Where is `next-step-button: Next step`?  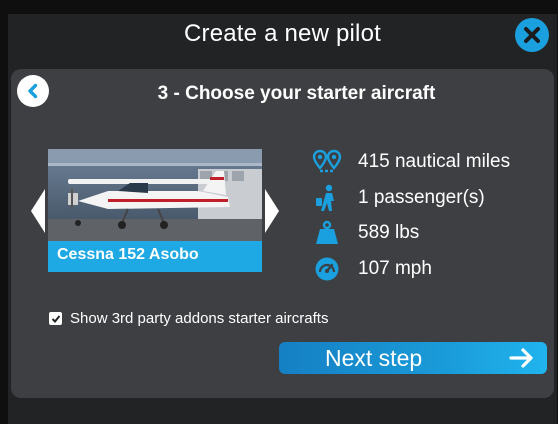
next-step-button: Next step is located at coordinates (413, 358).